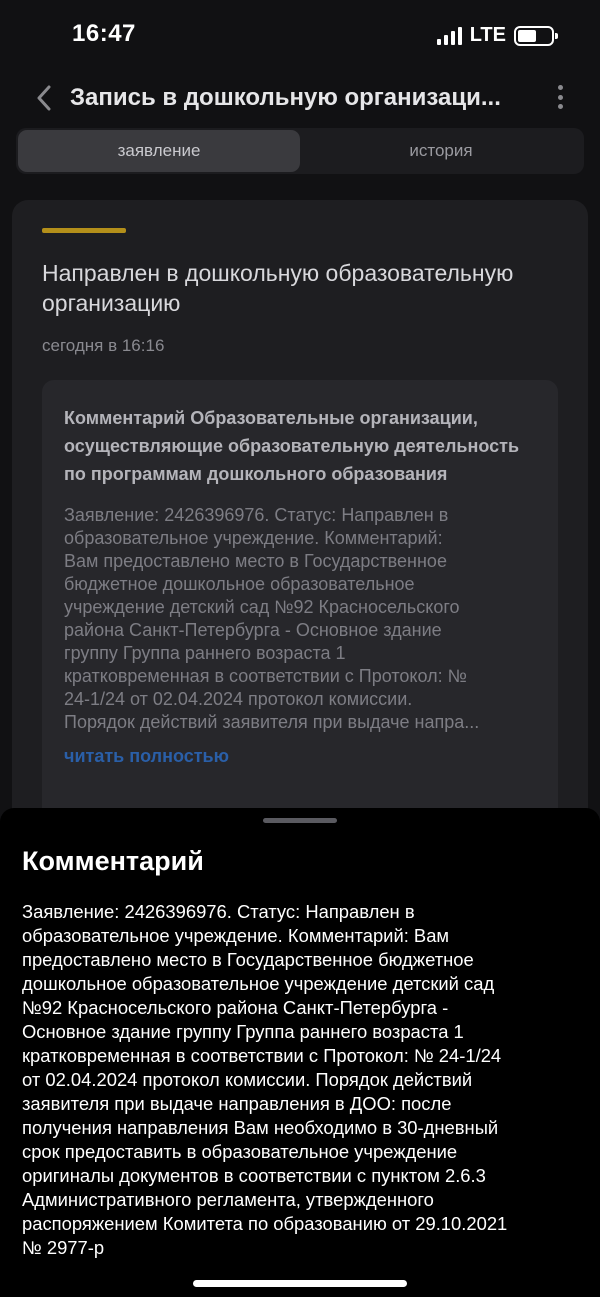  I want to click on sheet-title: Комментарий, so click(113, 861).